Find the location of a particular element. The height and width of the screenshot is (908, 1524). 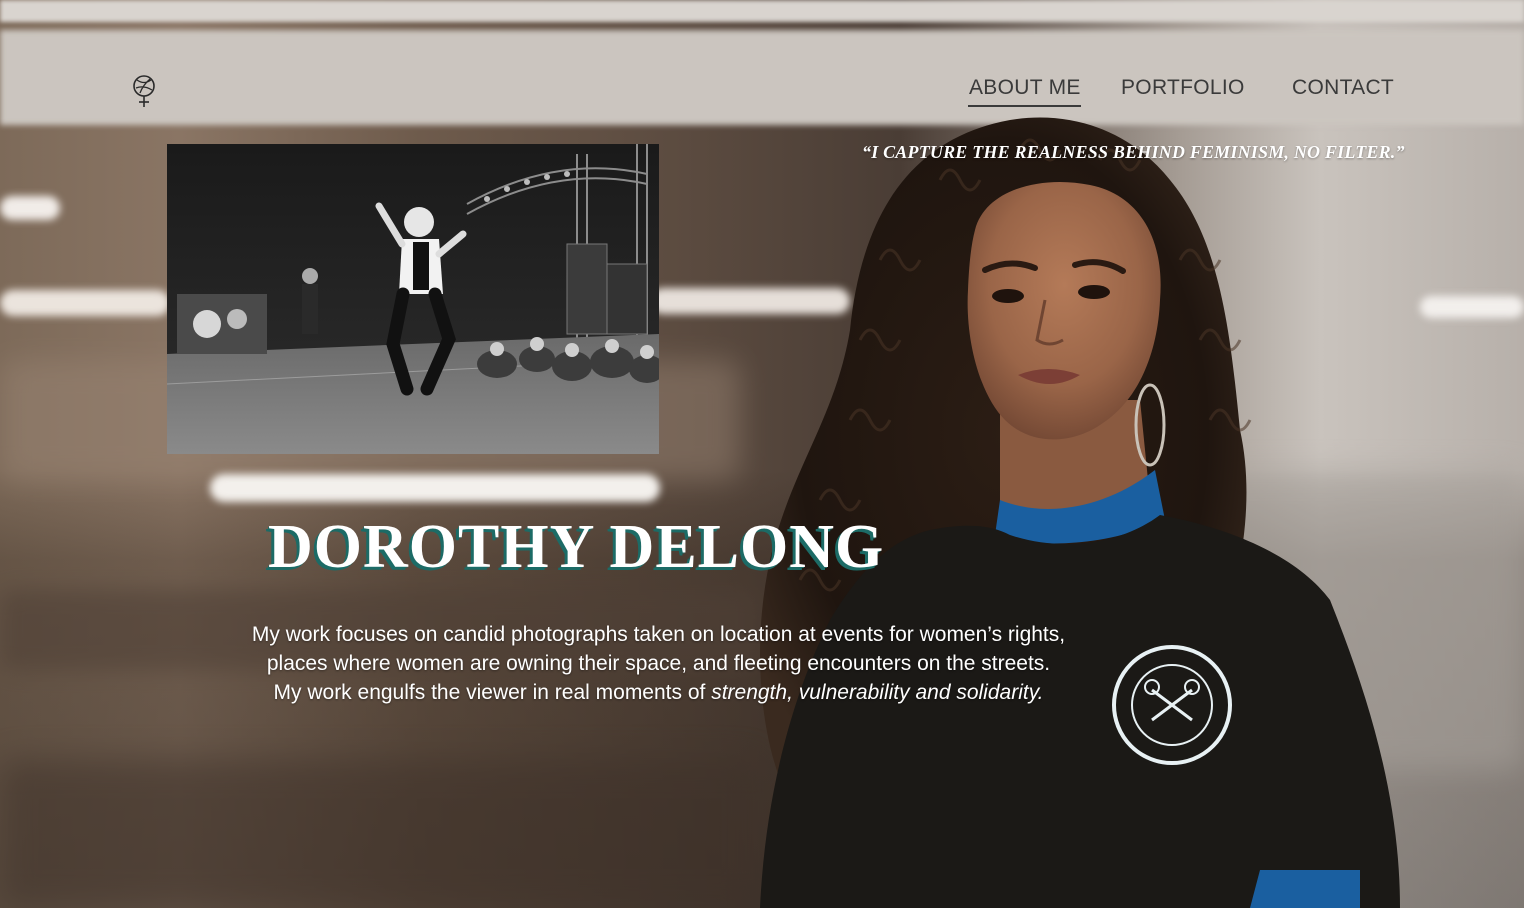

concert-photo-graphic is located at coordinates (413, 299).